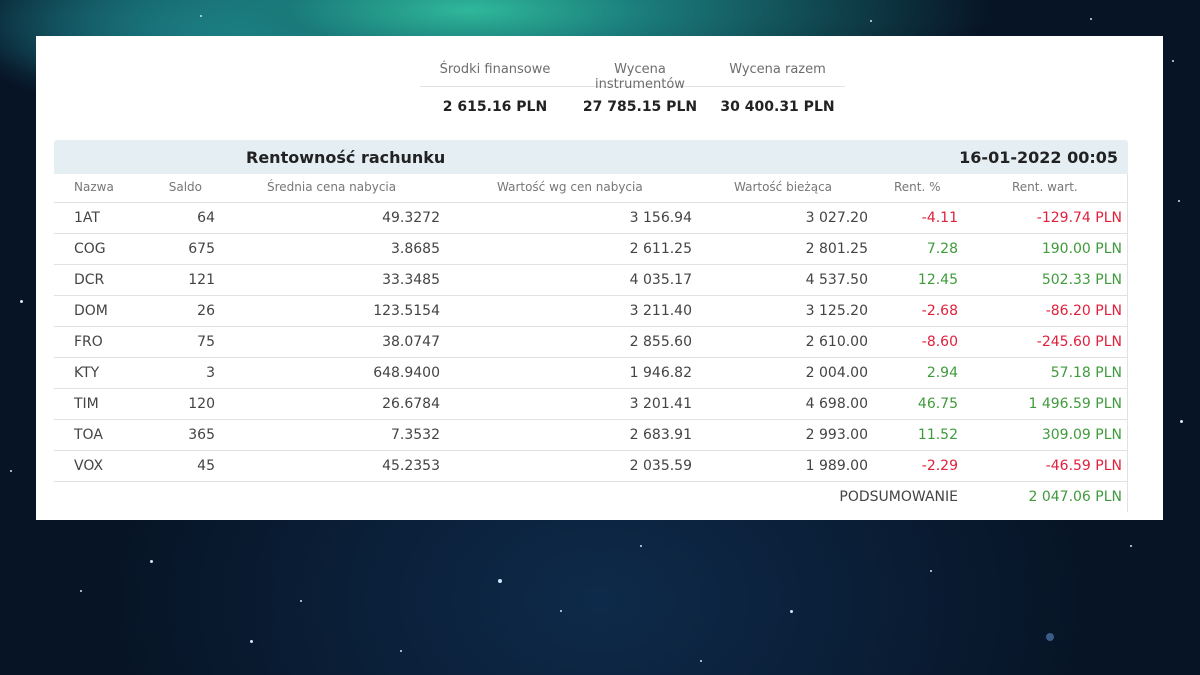 This screenshot has width=1200, height=675. I want to click on cell-current-value: 1 989.00, so click(836, 466).